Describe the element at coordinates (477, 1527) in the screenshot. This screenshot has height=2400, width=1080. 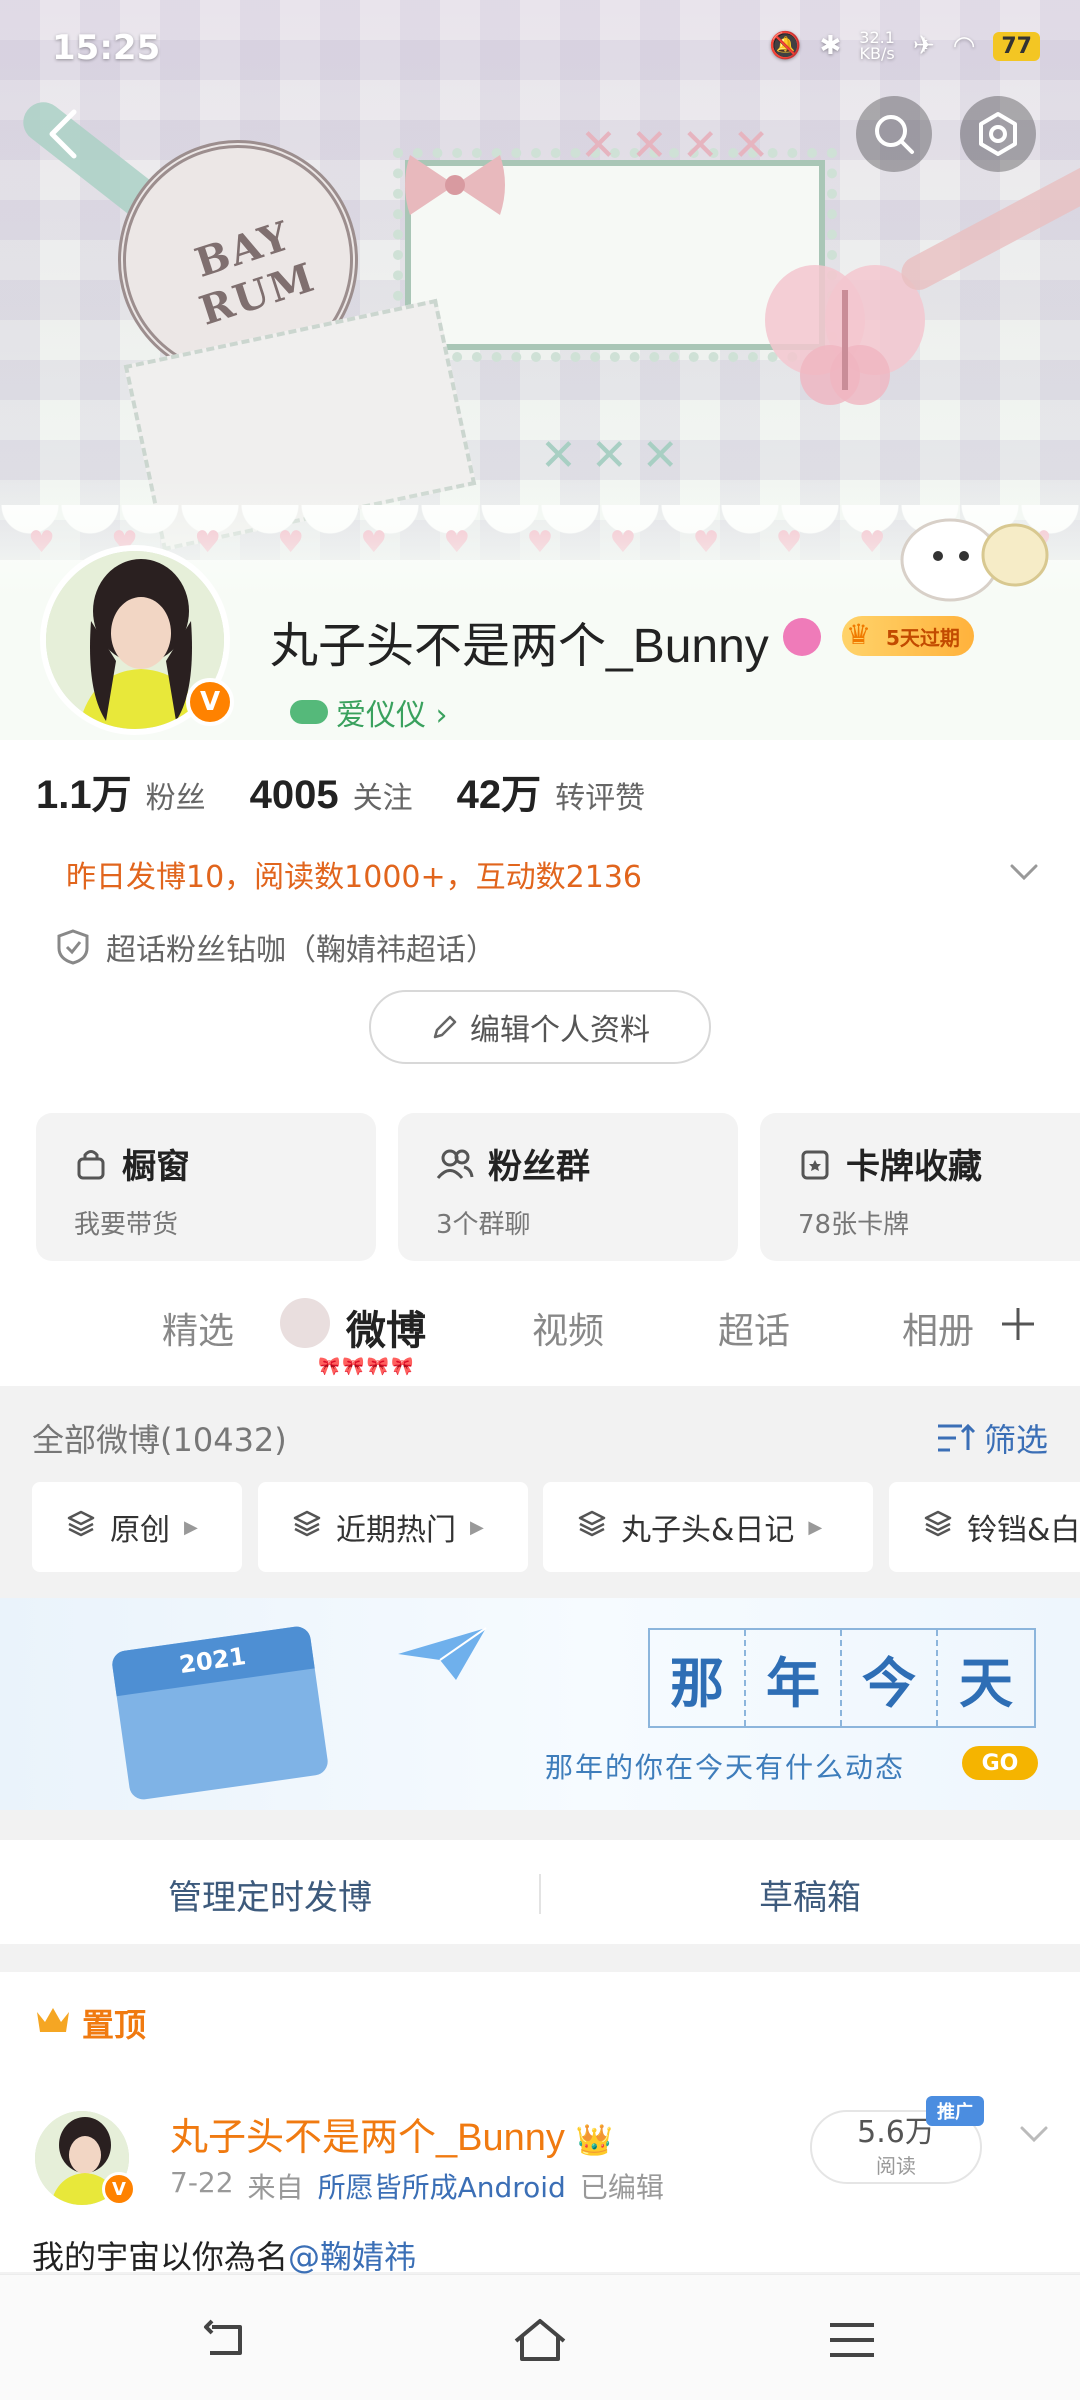
I see `caret-right-icon: ▶` at that location.